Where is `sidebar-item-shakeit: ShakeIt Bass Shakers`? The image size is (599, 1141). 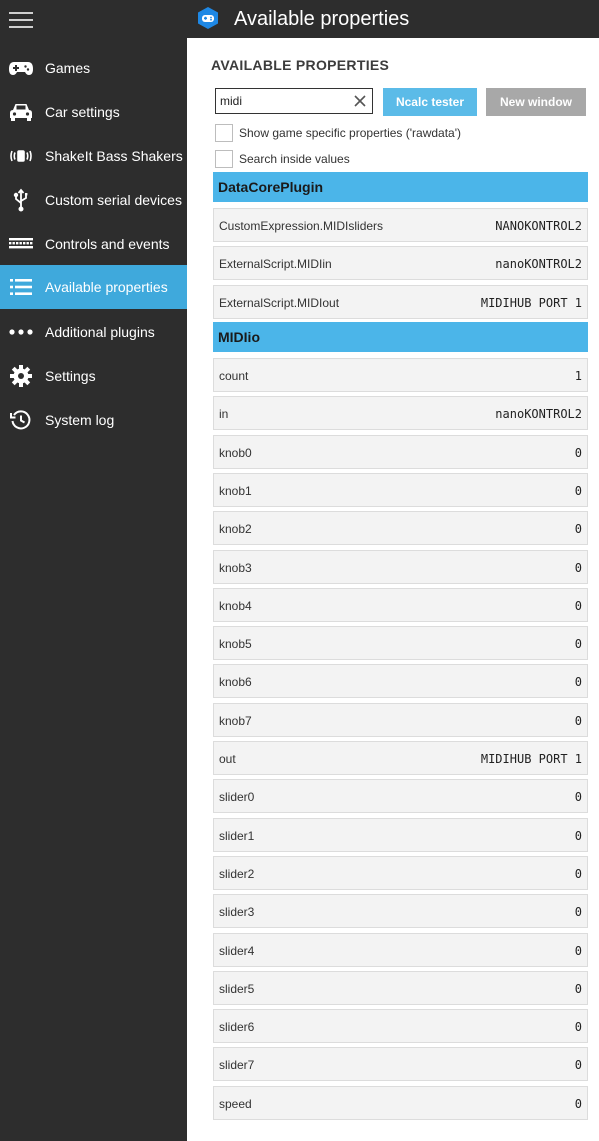
sidebar-item-shakeit: ShakeIt Bass Shakers is located at coordinates (93, 156).